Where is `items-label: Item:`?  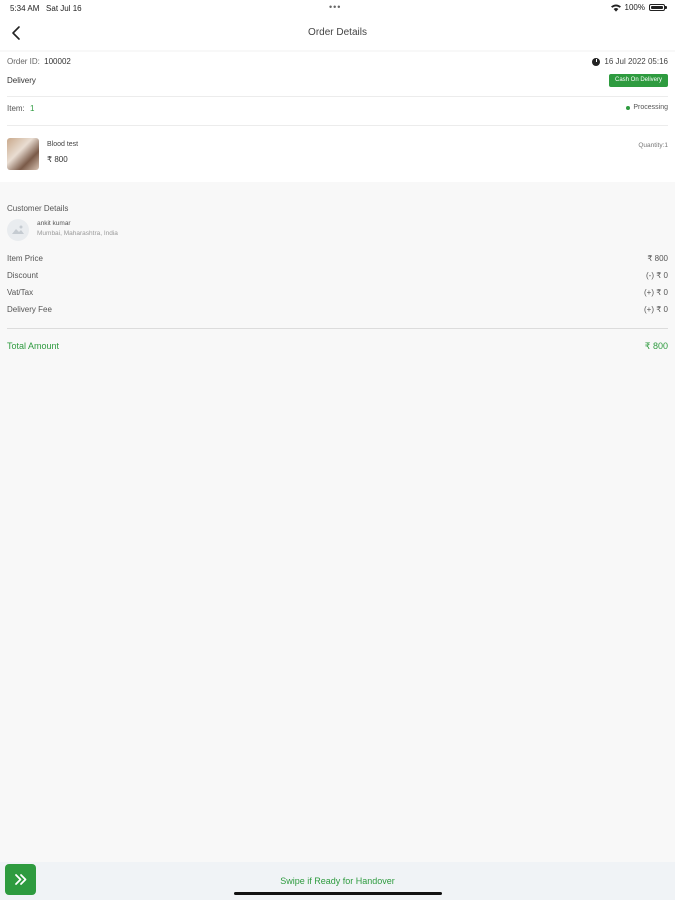 items-label: Item: is located at coordinates (16, 108).